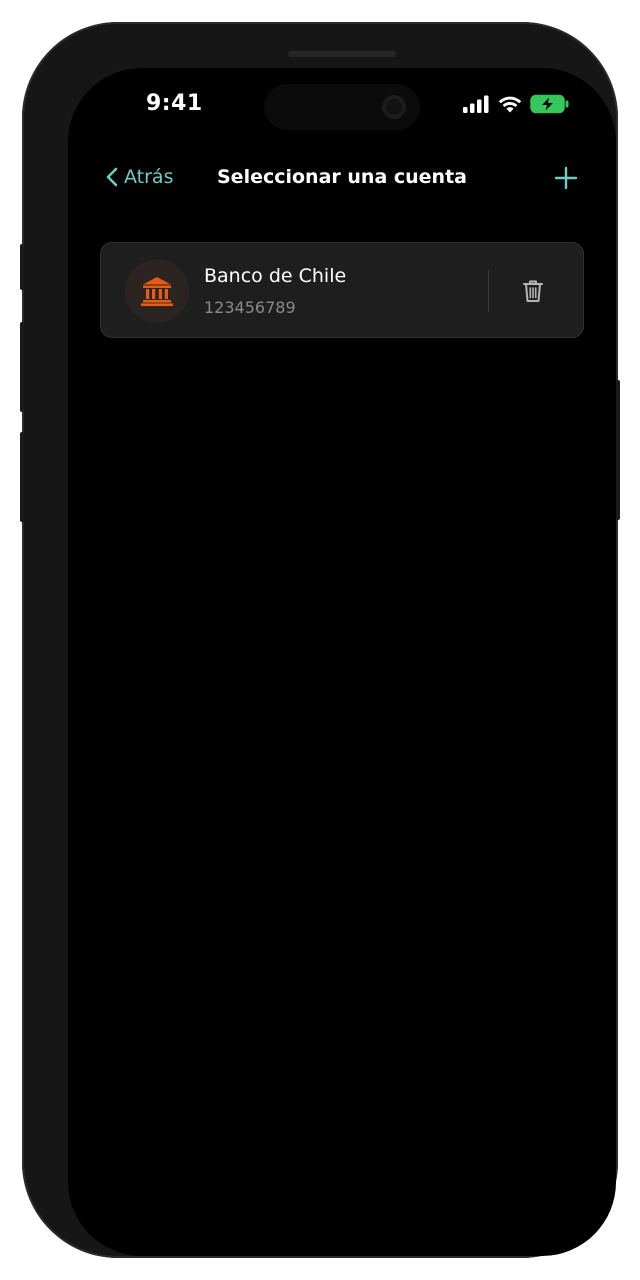 This screenshot has width=640, height=1280. What do you see at coordinates (174, 103) in the screenshot?
I see `status-time: 9:41` at bounding box center [174, 103].